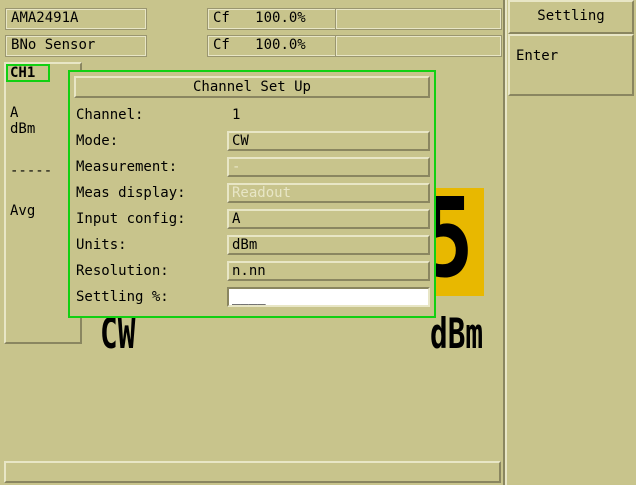 Image resolution: width=636 pixels, height=485 pixels. I want to click on sensor-a-cf-value: 100.0%, so click(280, 18).